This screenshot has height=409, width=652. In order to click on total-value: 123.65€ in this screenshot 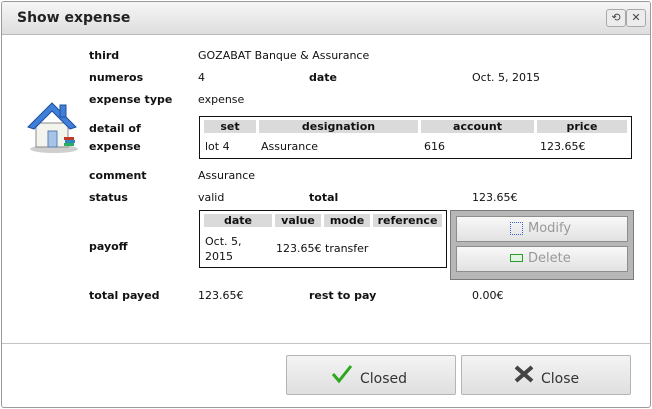, I will do `click(495, 197)`.